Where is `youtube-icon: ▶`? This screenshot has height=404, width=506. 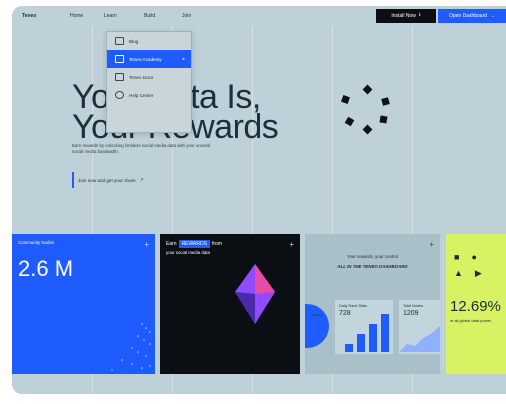
youtube-icon: ▶ is located at coordinates (478, 273).